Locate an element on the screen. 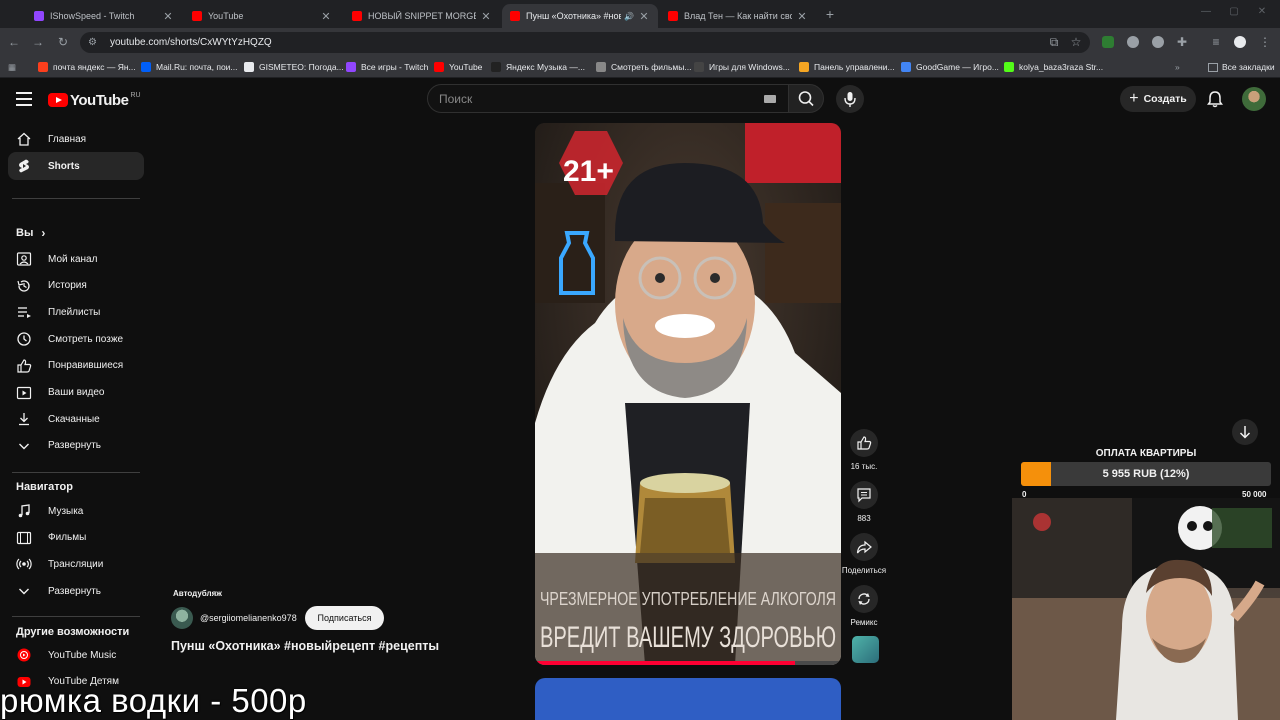 The image size is (1280, 720). channel-name: @sergiiomelianenko978 is located at coordinates (248, 618).